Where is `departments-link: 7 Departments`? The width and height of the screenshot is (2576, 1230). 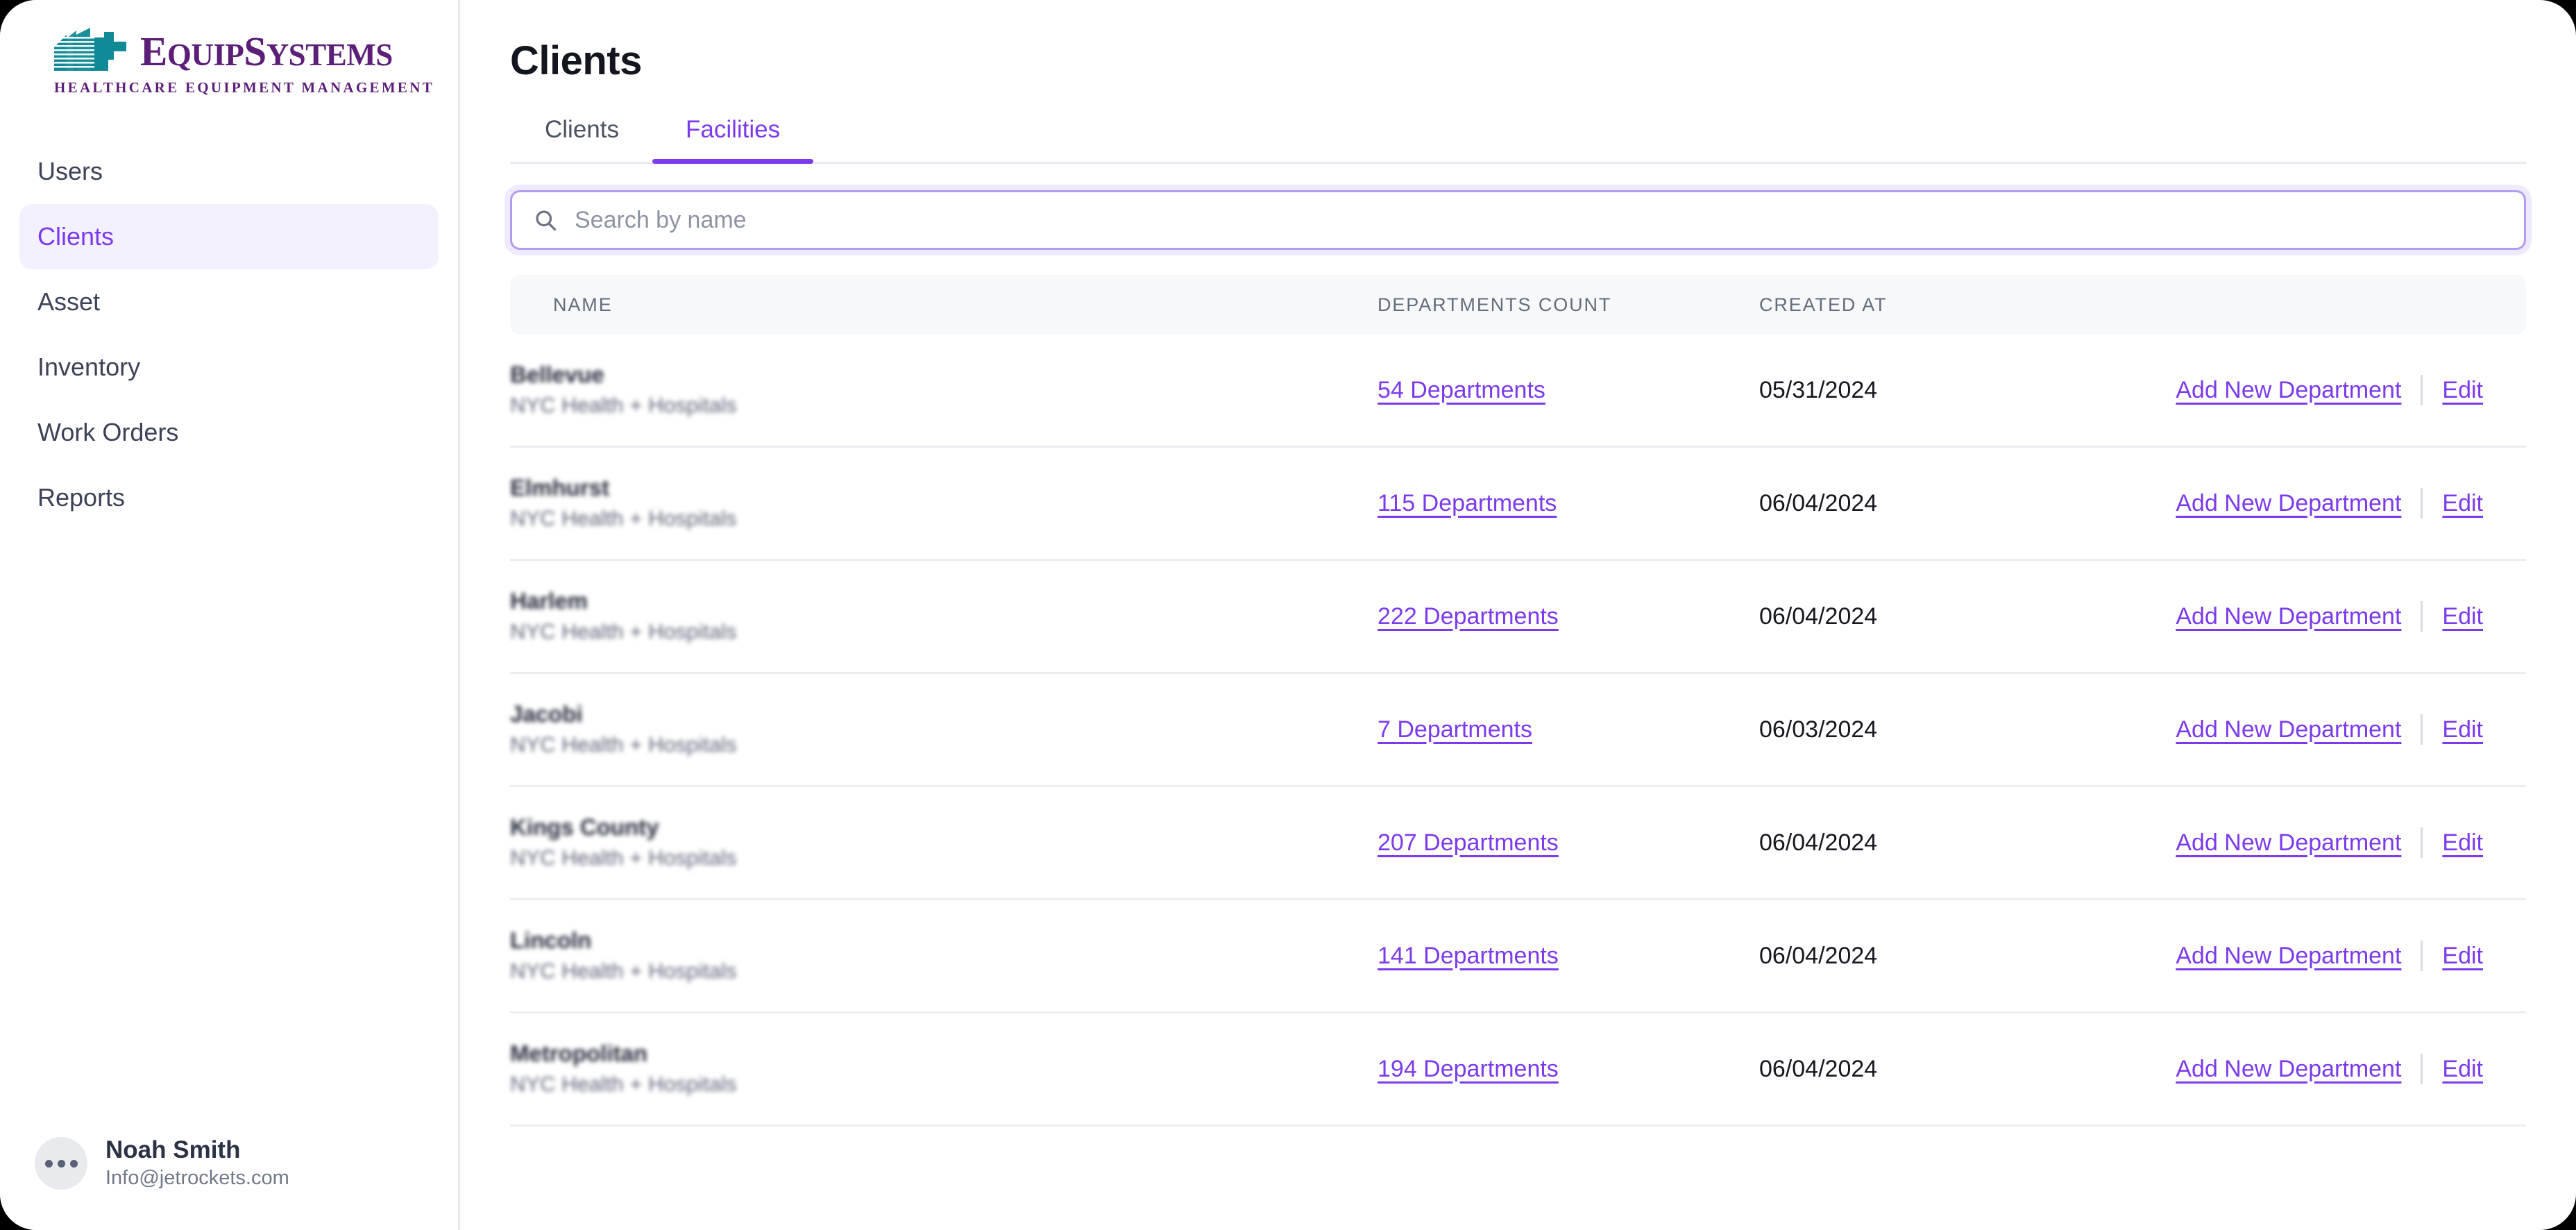
departments-link: 7 Departments is located at coordinates (1455, 729).